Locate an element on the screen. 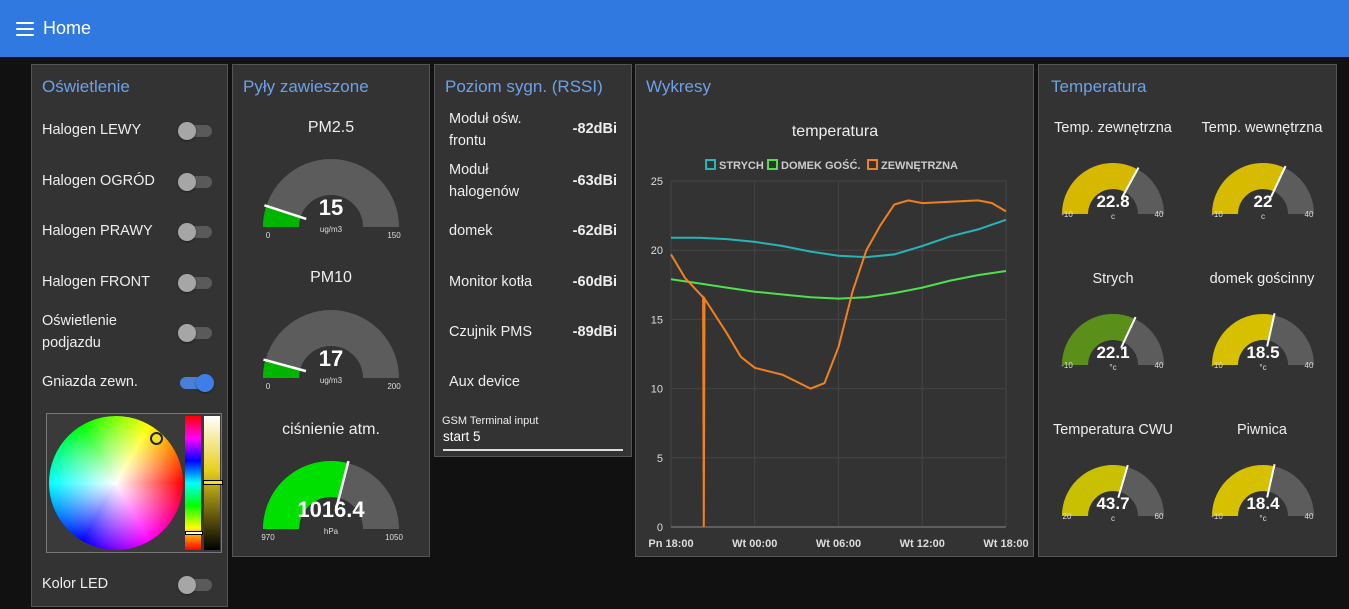 The height and width of the screenshot is (609, 1349). rssi-label: Aux device is located at coordinates (484, 382).